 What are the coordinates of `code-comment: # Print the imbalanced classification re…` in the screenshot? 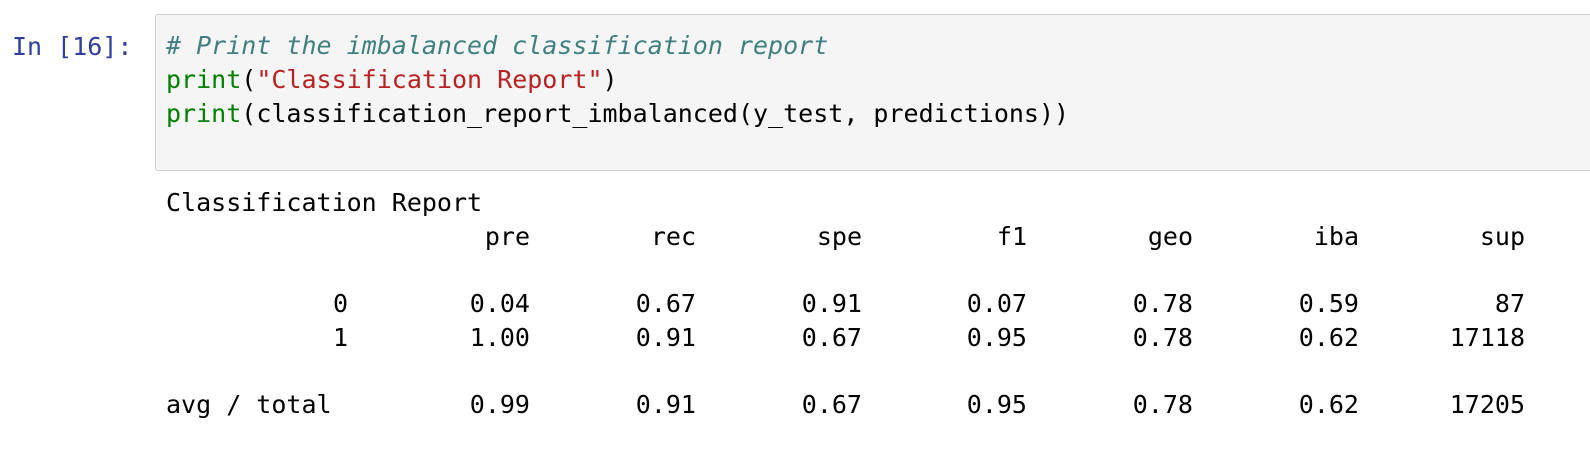 It's located at (497, 45).